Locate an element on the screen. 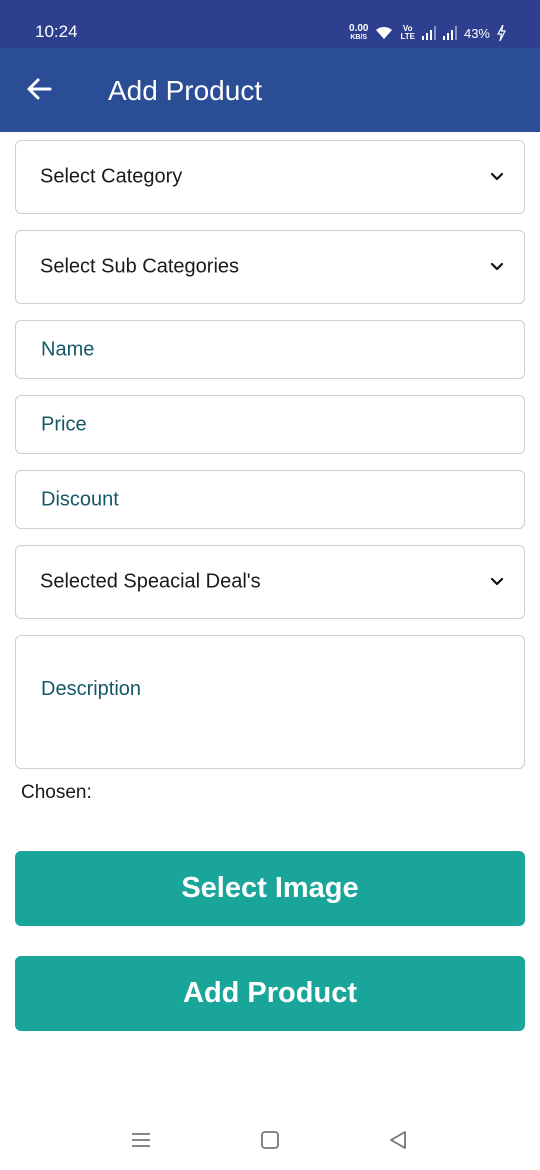 Image resolution: width=540 pixels, height=1170 pixels. menu-icon is located at coordinates (141, 1140).